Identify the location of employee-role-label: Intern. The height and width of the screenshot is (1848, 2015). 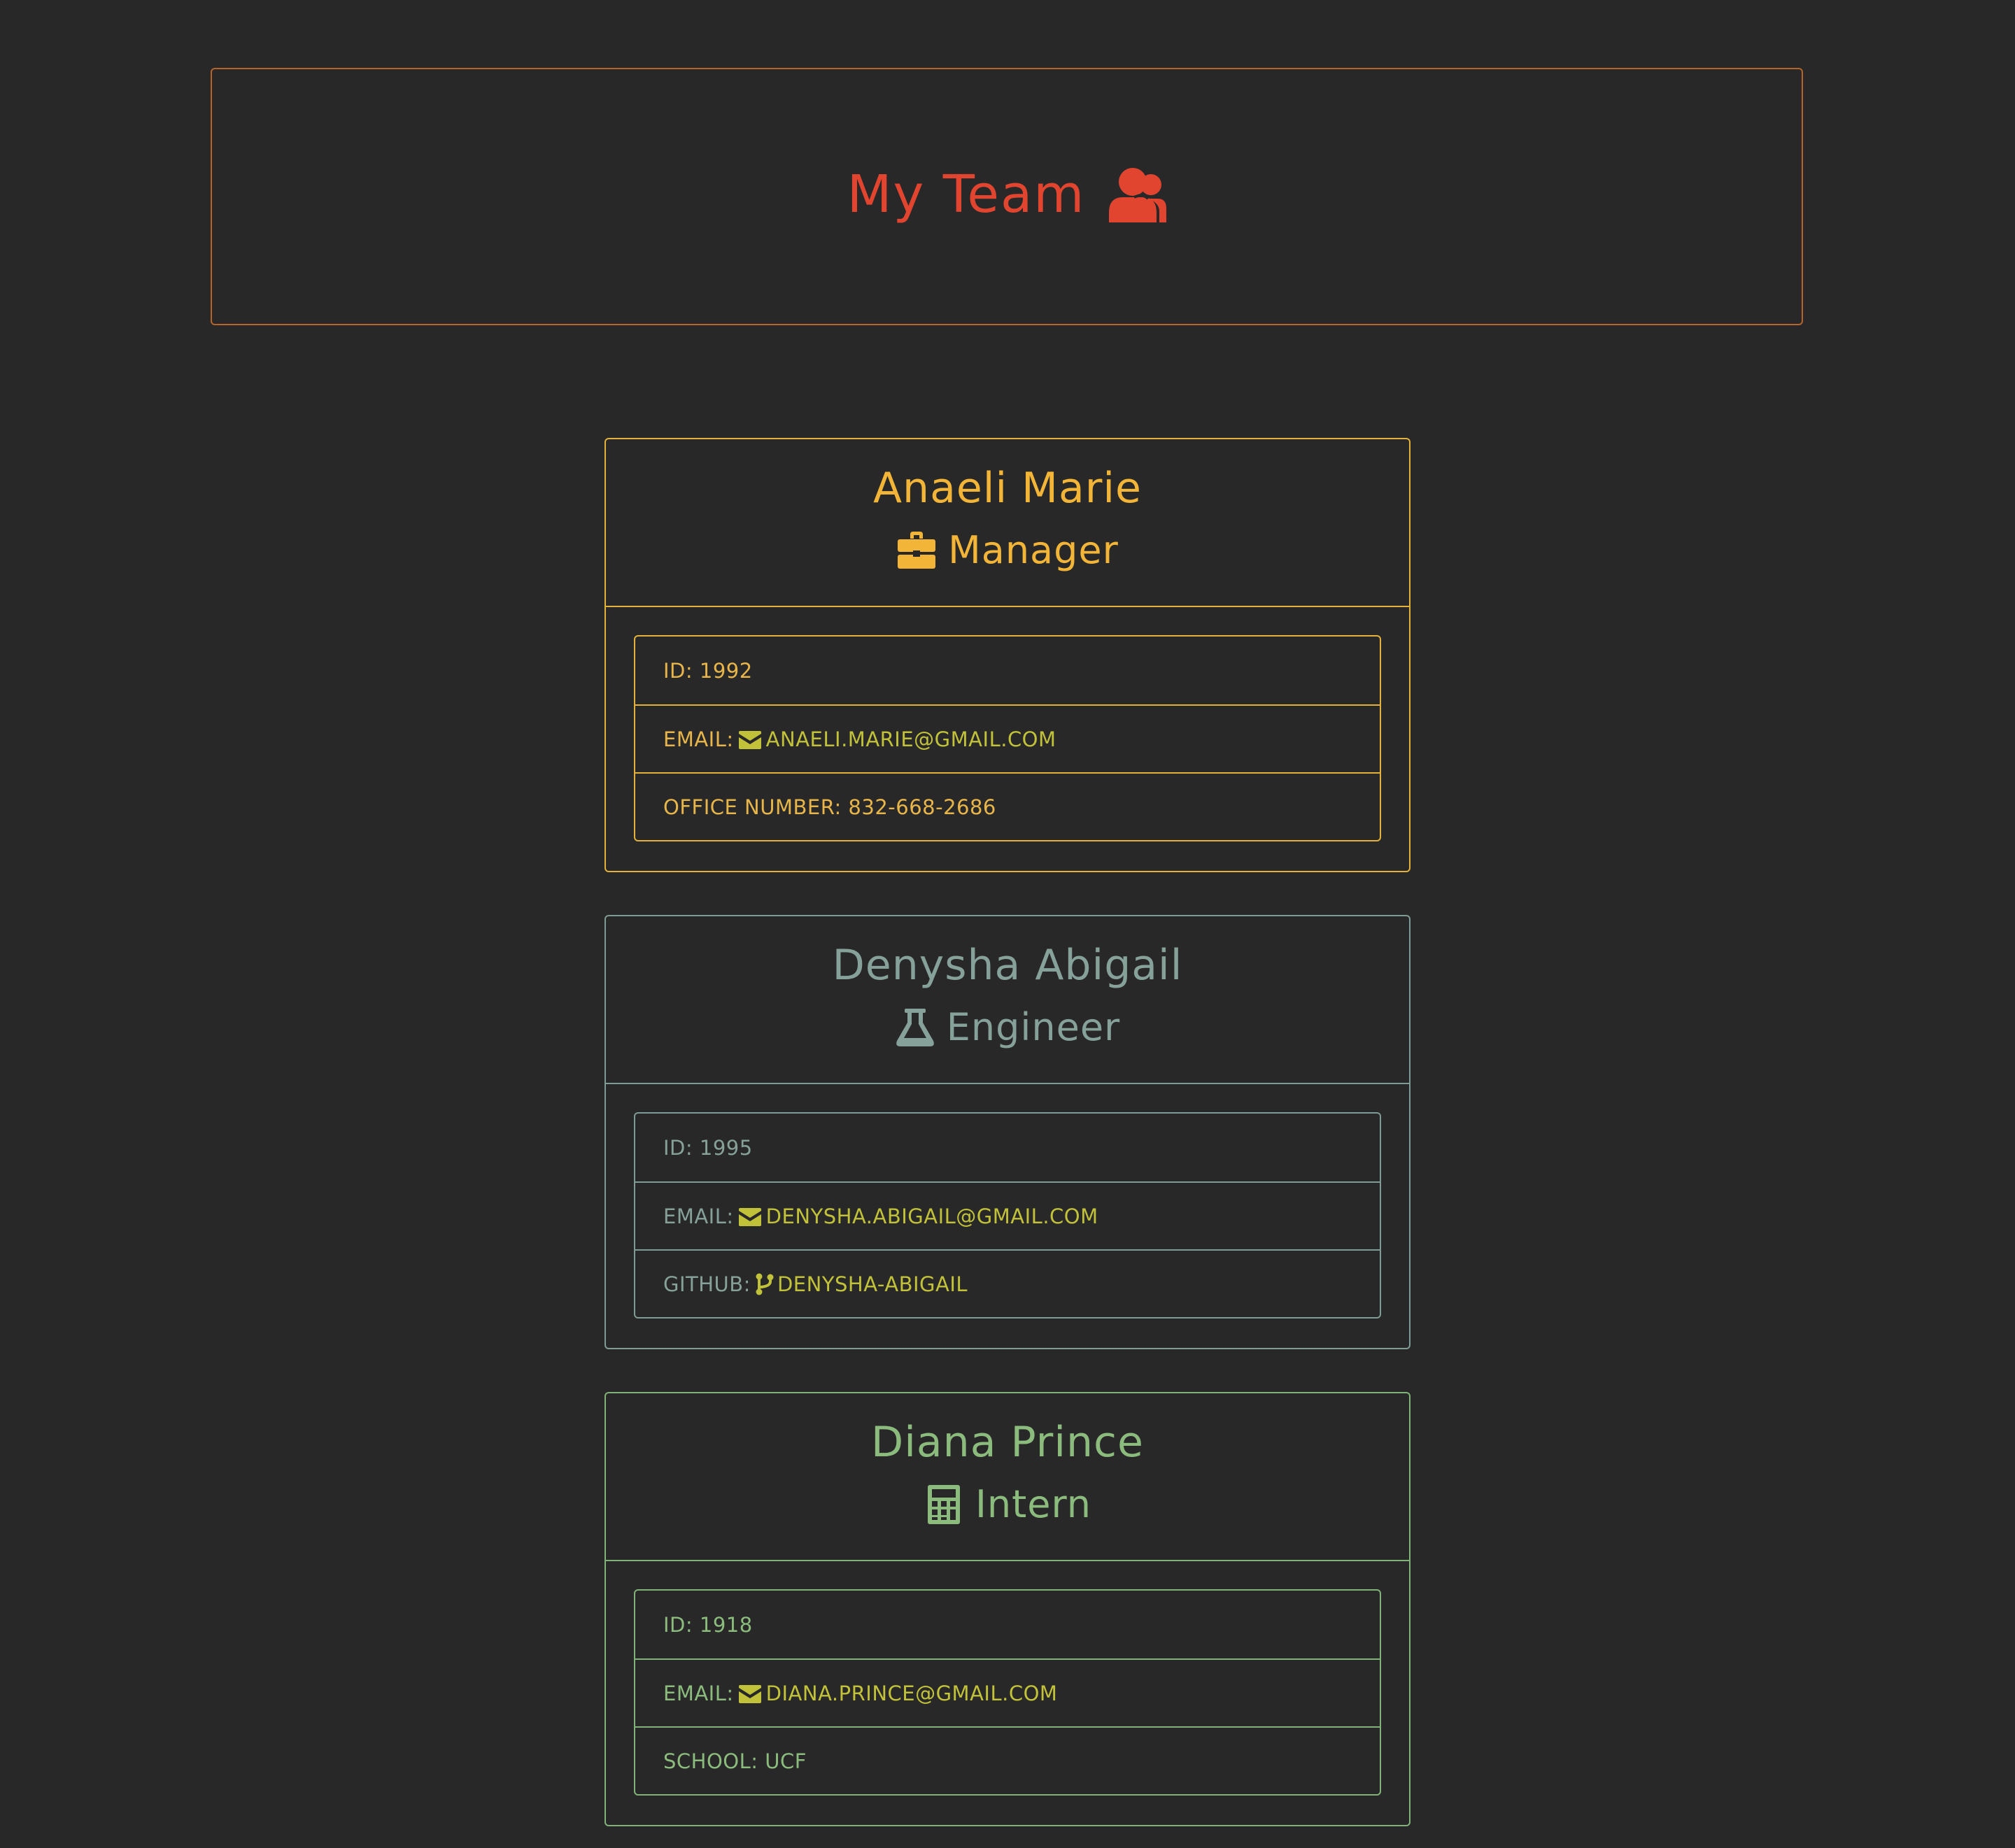
(1033, 1504).